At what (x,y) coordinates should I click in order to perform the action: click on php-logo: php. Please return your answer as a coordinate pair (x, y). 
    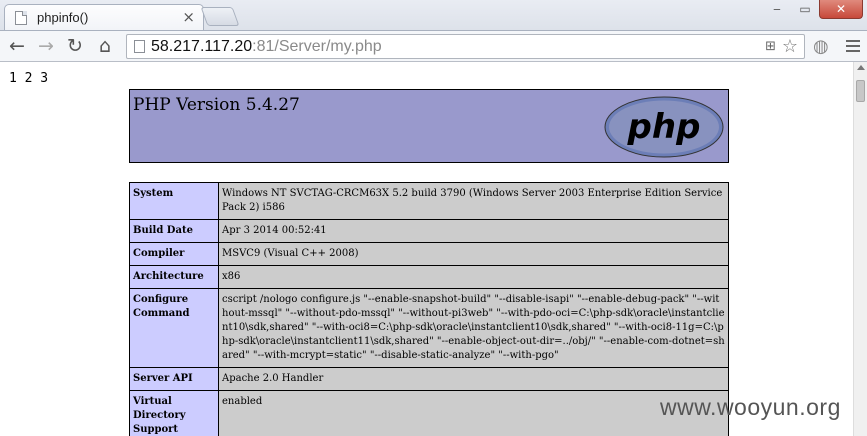
    Looking at the image, I should click on (664, 127).